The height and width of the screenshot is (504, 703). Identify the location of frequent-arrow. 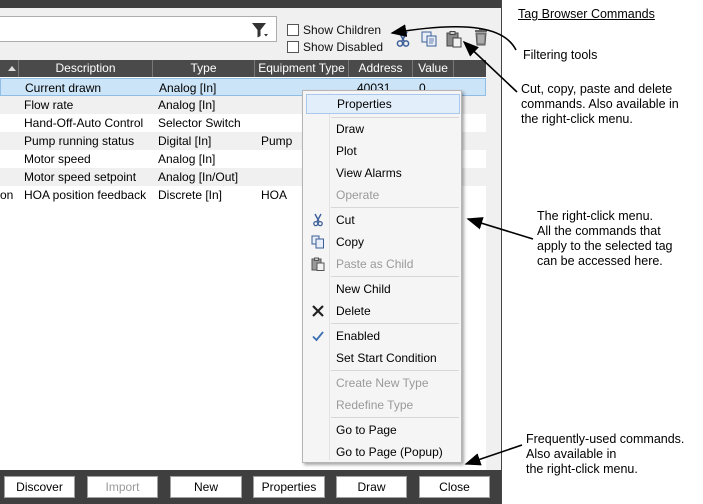
(493, 455).